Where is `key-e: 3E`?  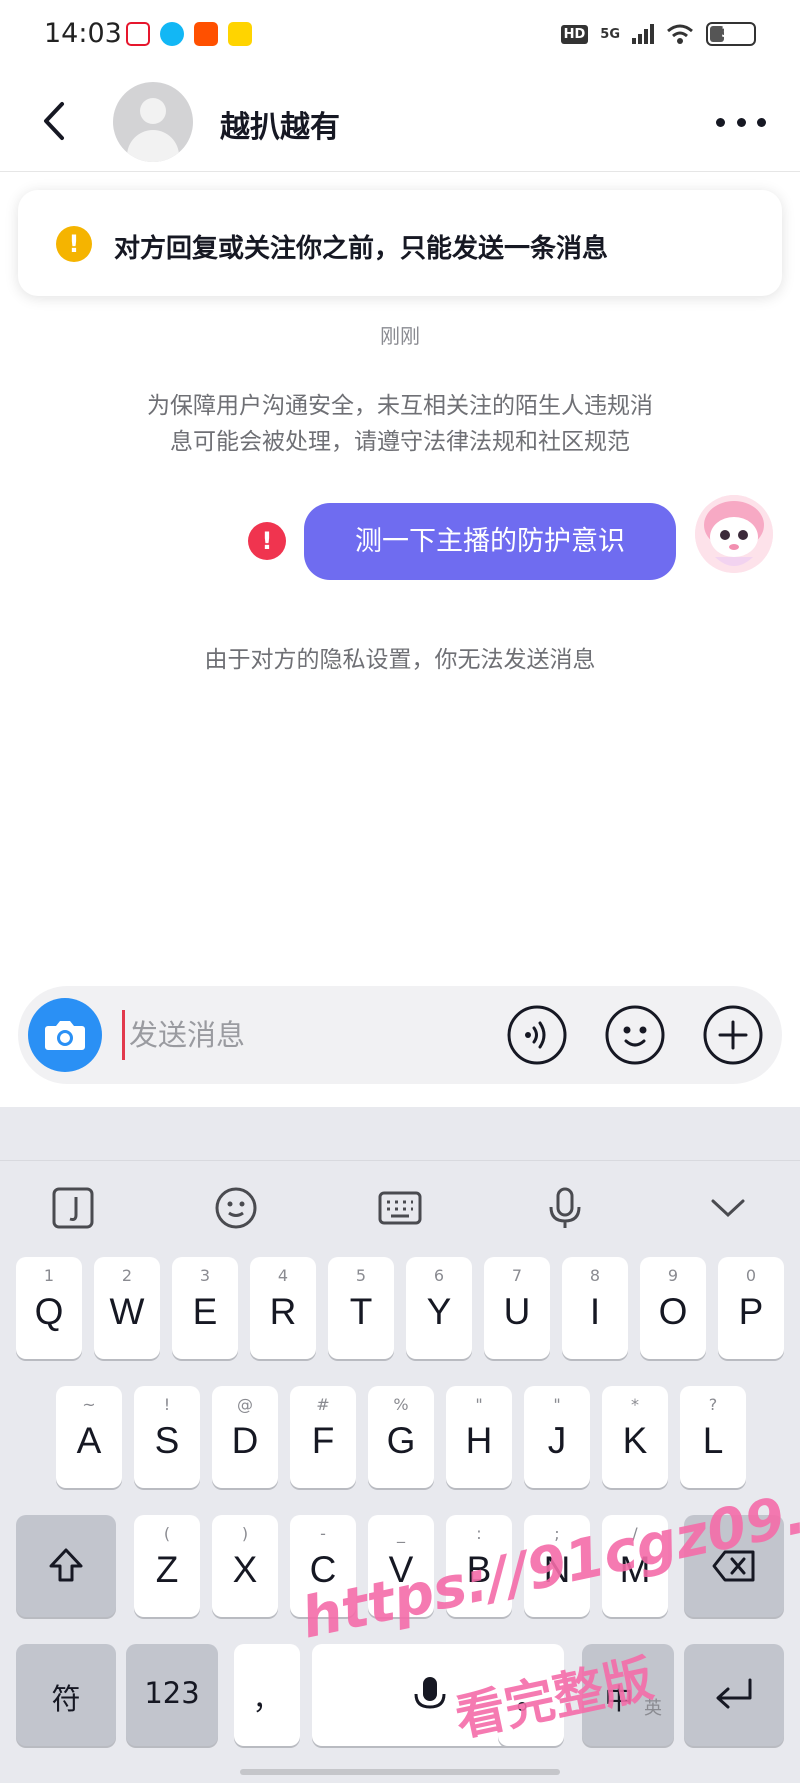
key-e: 3E is located at coordinates (205, 1308).